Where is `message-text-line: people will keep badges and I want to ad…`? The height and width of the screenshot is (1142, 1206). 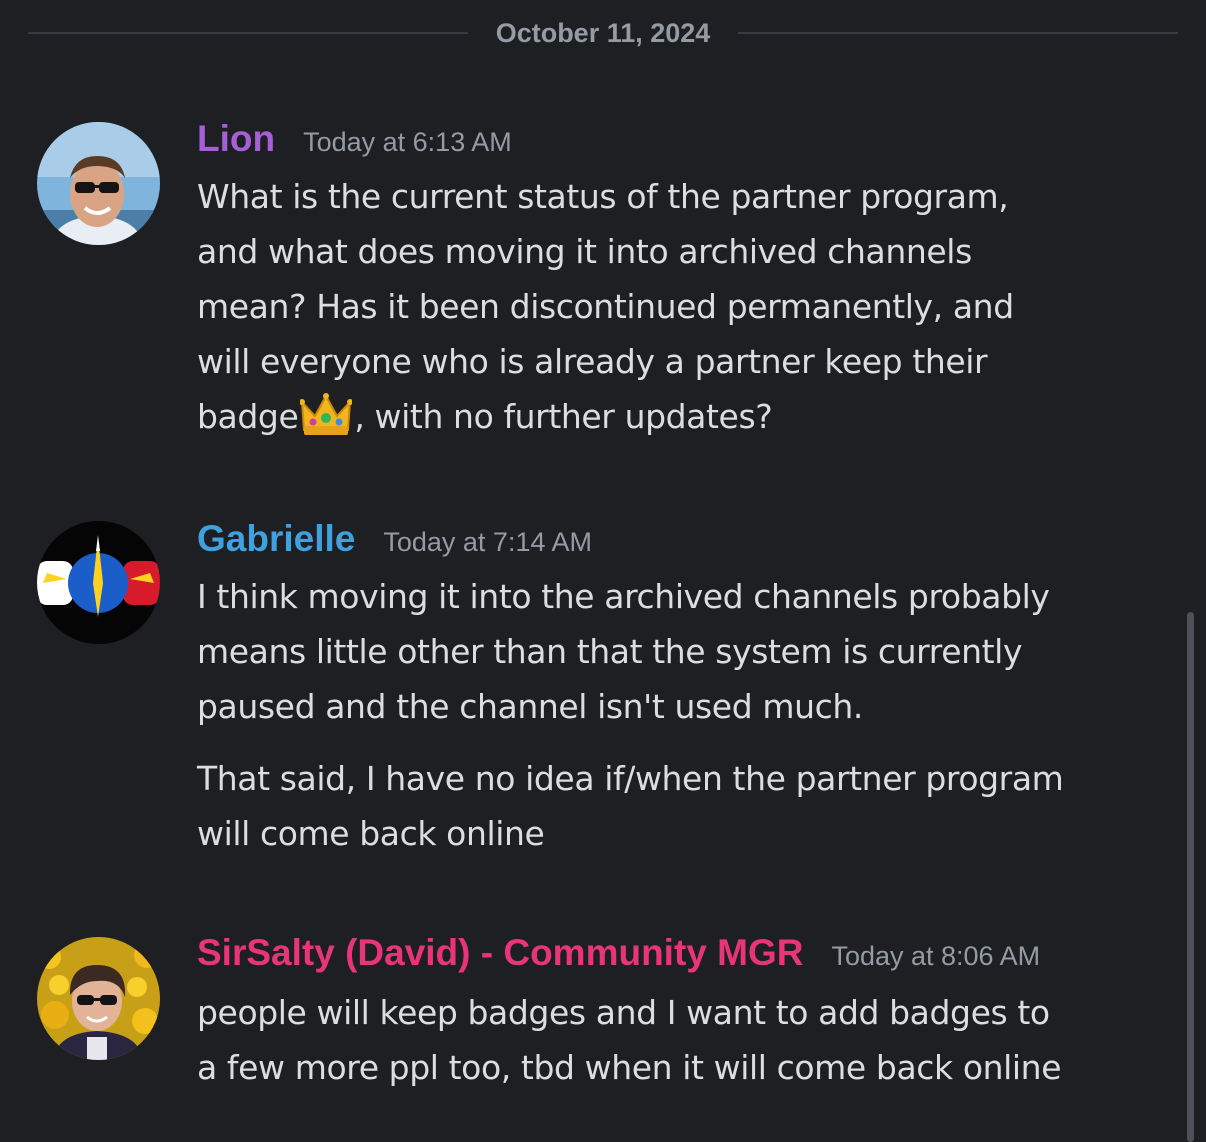 message-text-line: people will keep badges and I want to ad… is located at coordinates (623, 1012).